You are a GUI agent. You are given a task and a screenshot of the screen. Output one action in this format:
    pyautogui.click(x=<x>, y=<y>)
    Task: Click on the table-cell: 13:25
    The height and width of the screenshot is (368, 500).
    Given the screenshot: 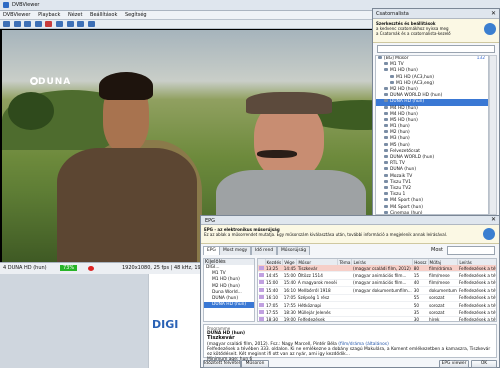 What is the action you would take?
    pyautogui.click(x=274, y=269)
    